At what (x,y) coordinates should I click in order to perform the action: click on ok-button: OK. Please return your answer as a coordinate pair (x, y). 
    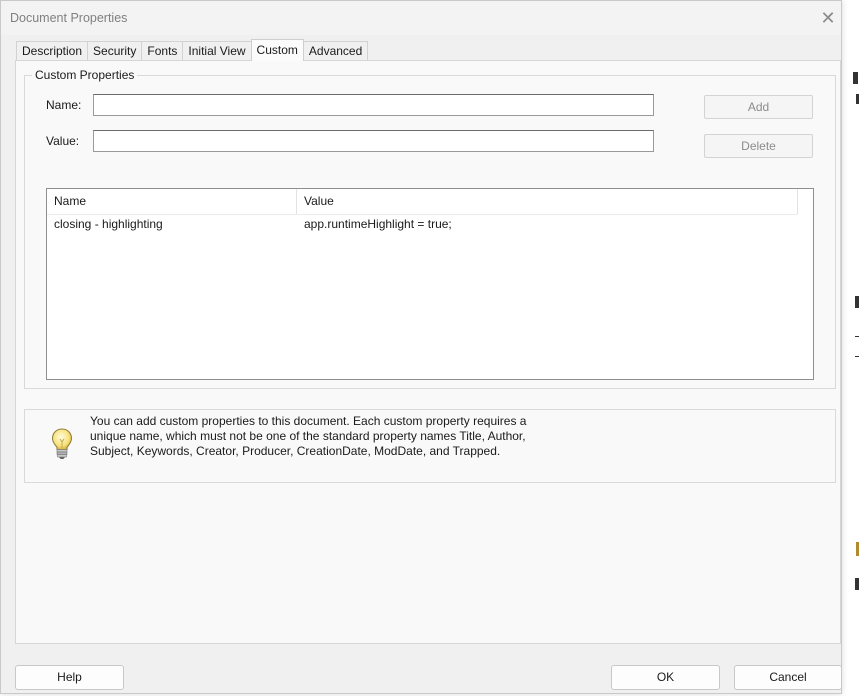
    Looking at the image, I should click on (665, 677).